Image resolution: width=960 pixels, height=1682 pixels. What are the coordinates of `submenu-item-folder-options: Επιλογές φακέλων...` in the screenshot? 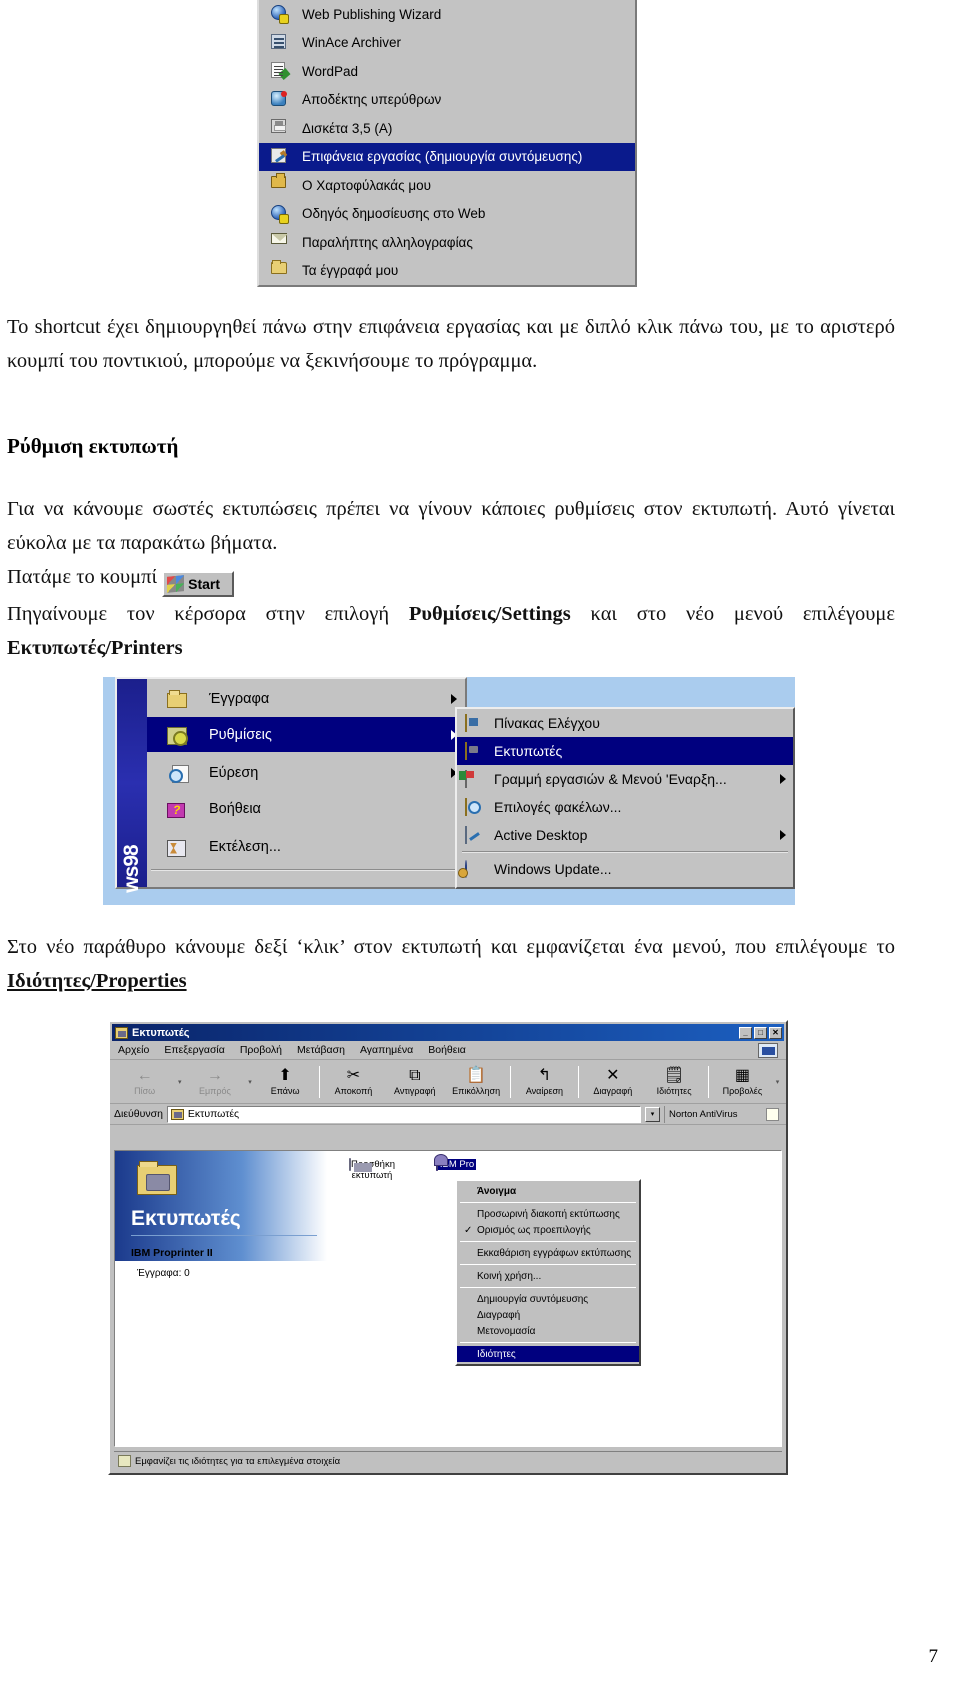 It's located at (625, 807).